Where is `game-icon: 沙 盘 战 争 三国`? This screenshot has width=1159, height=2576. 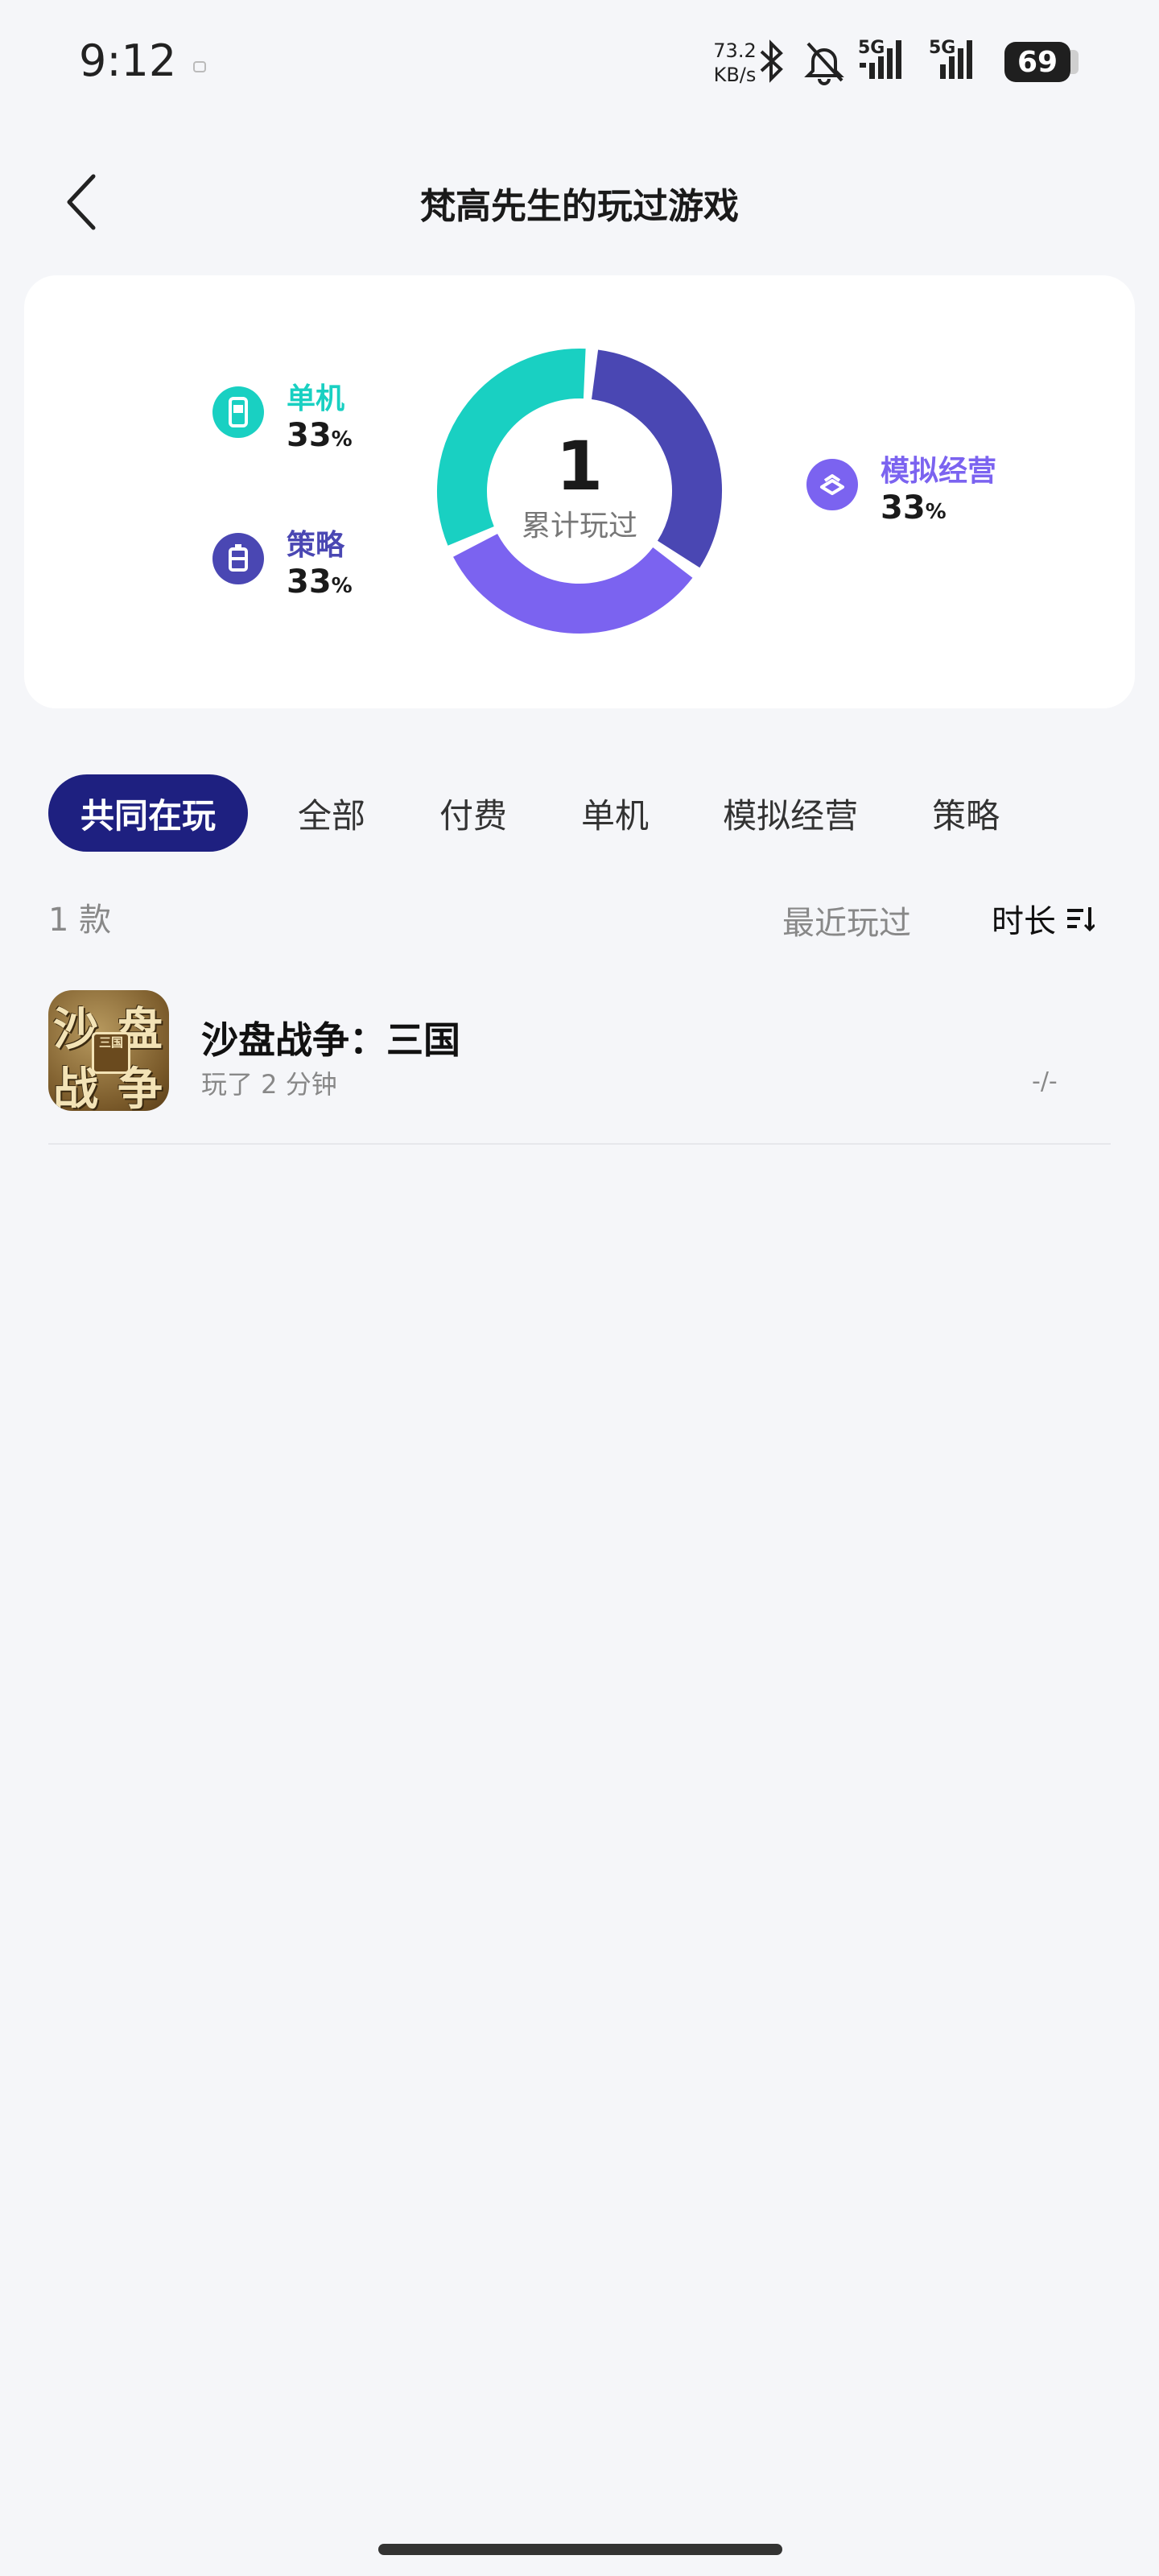 game-icon: 沙 盘 战 争 三国 is located at coordinates (108, 1050).